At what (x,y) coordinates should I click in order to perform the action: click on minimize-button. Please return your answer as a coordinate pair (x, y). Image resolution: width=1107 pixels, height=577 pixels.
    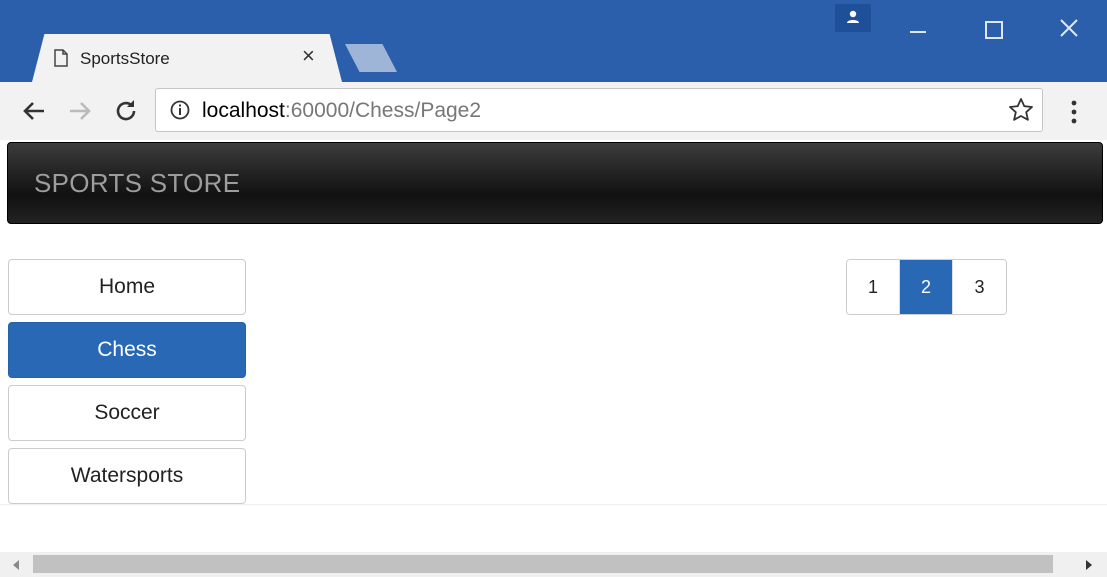
    Looking at the image, I should click on (919, 29).